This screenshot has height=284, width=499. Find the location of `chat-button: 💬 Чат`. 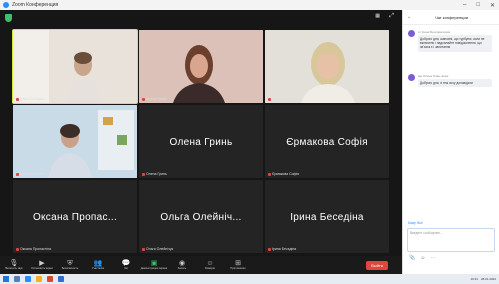

chat-button: 💬 Чат is located at coordinates (126, 265).